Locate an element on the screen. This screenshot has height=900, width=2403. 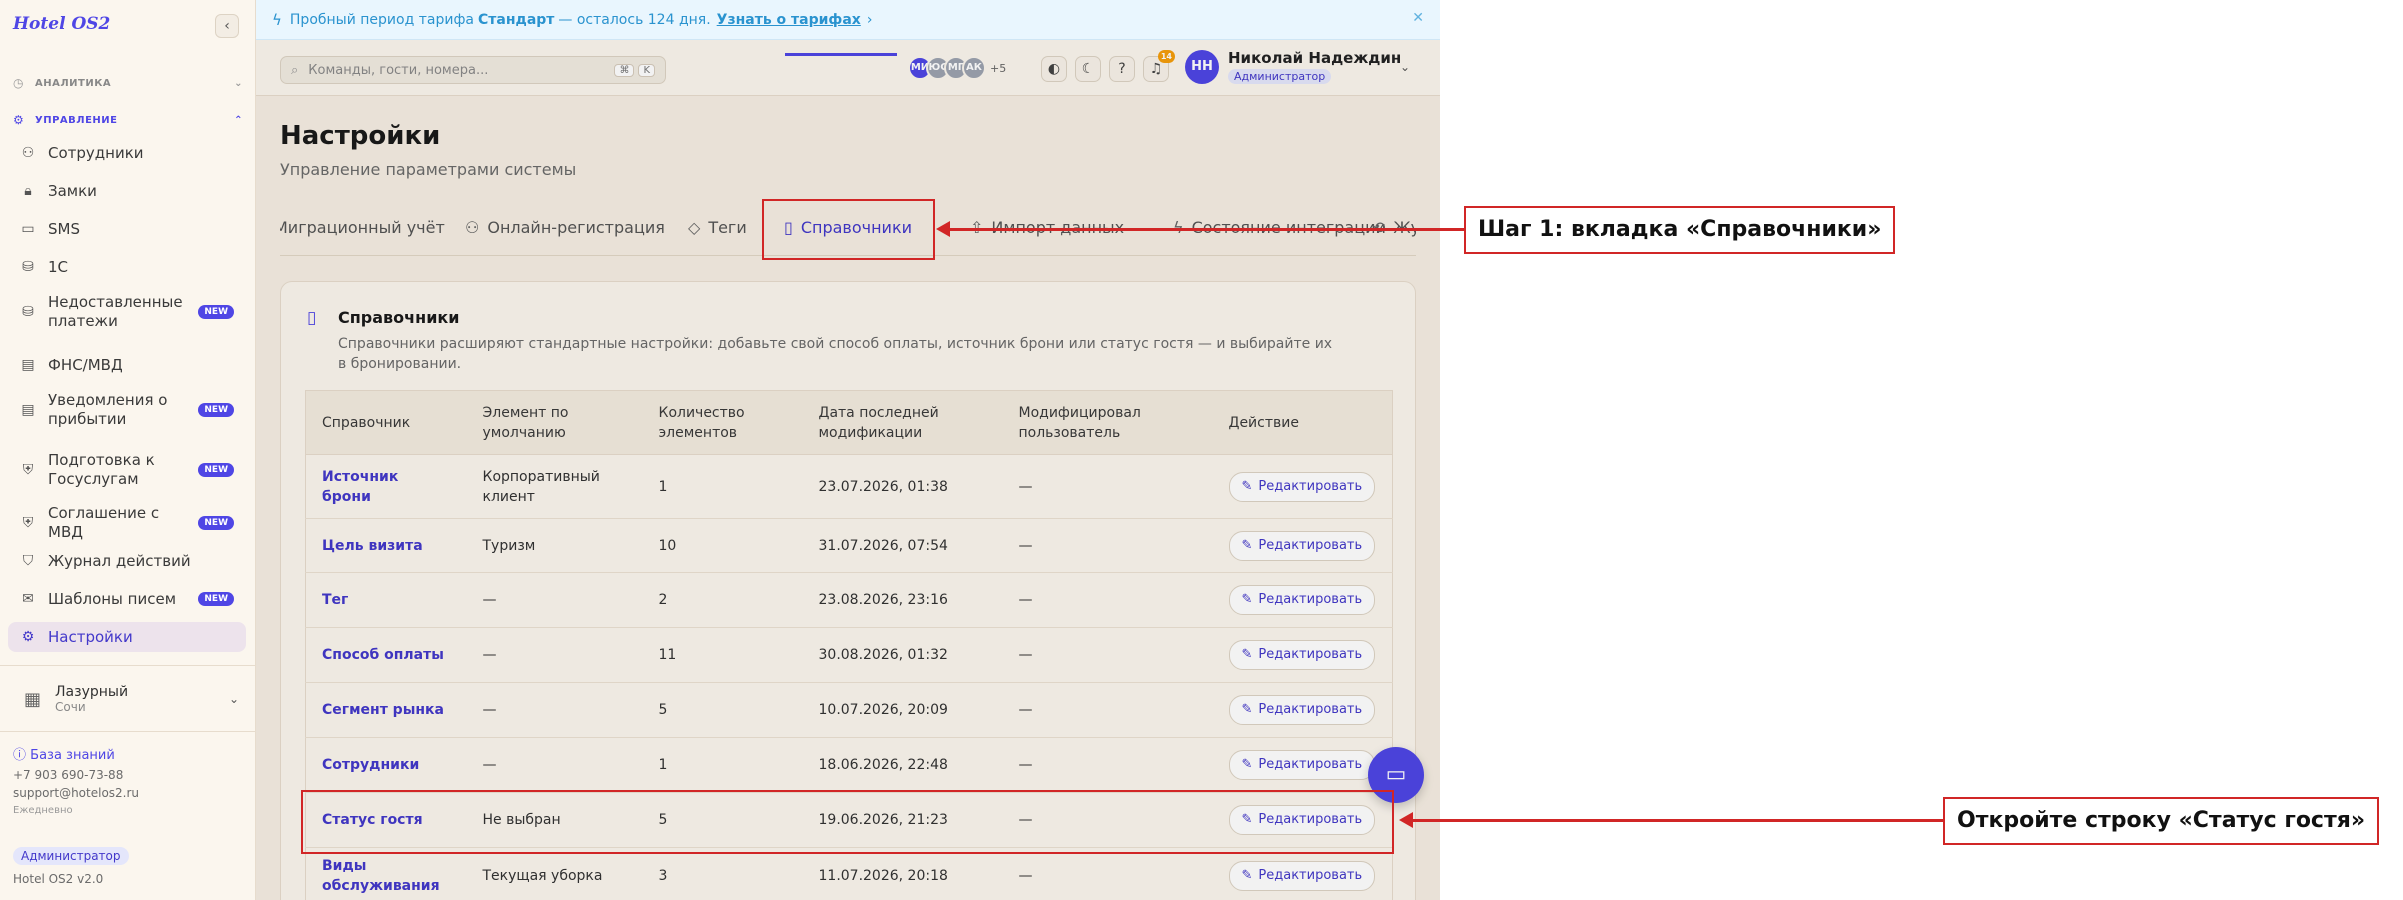
sidebar-item: ⛨ Подготовка к Госуслугам NEW is located at coordinates (127, 470).